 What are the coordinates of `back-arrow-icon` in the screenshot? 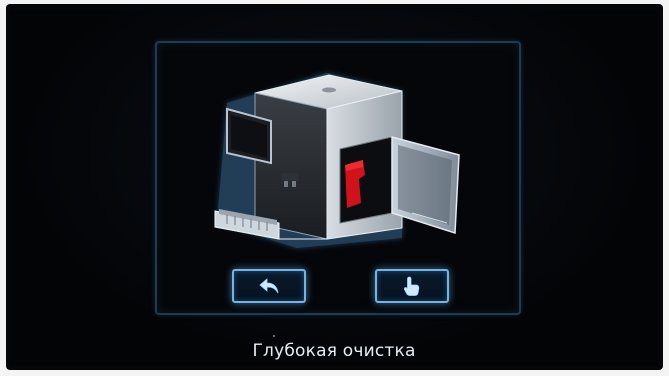 It's located at (269, 286).